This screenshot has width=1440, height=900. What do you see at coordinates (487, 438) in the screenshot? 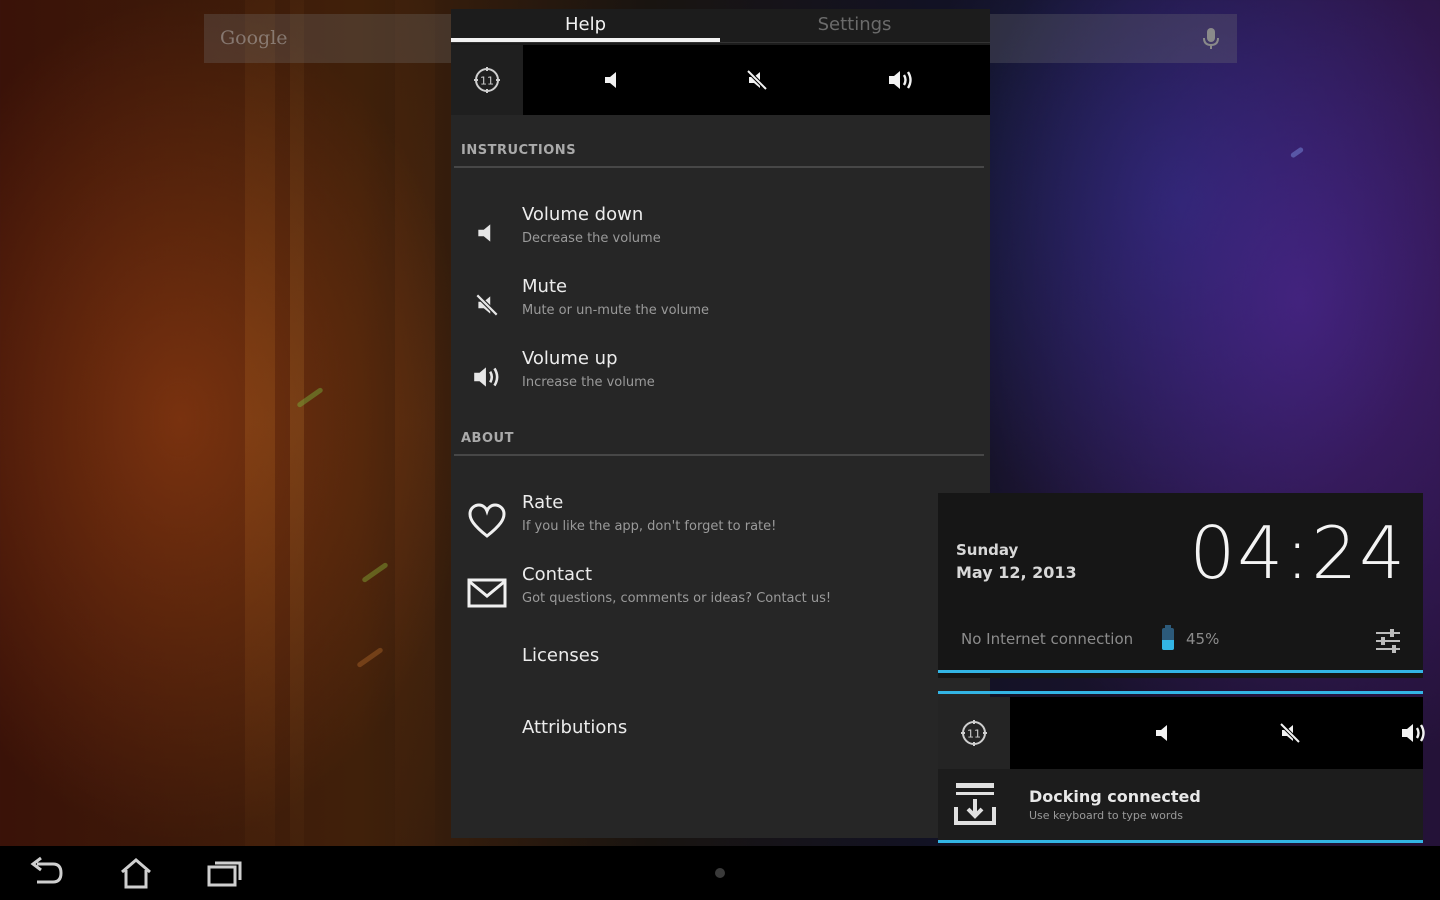
I see `section-header-about: ABOUT` at bounding box center [487, 438].